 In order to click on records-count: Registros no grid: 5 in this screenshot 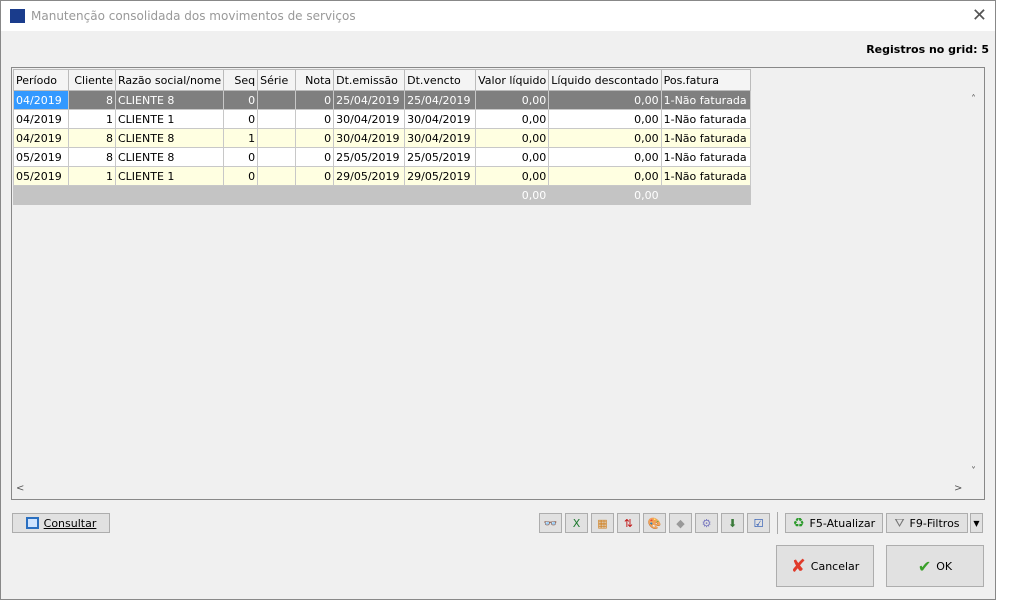, I will do `click(927, 49)`.